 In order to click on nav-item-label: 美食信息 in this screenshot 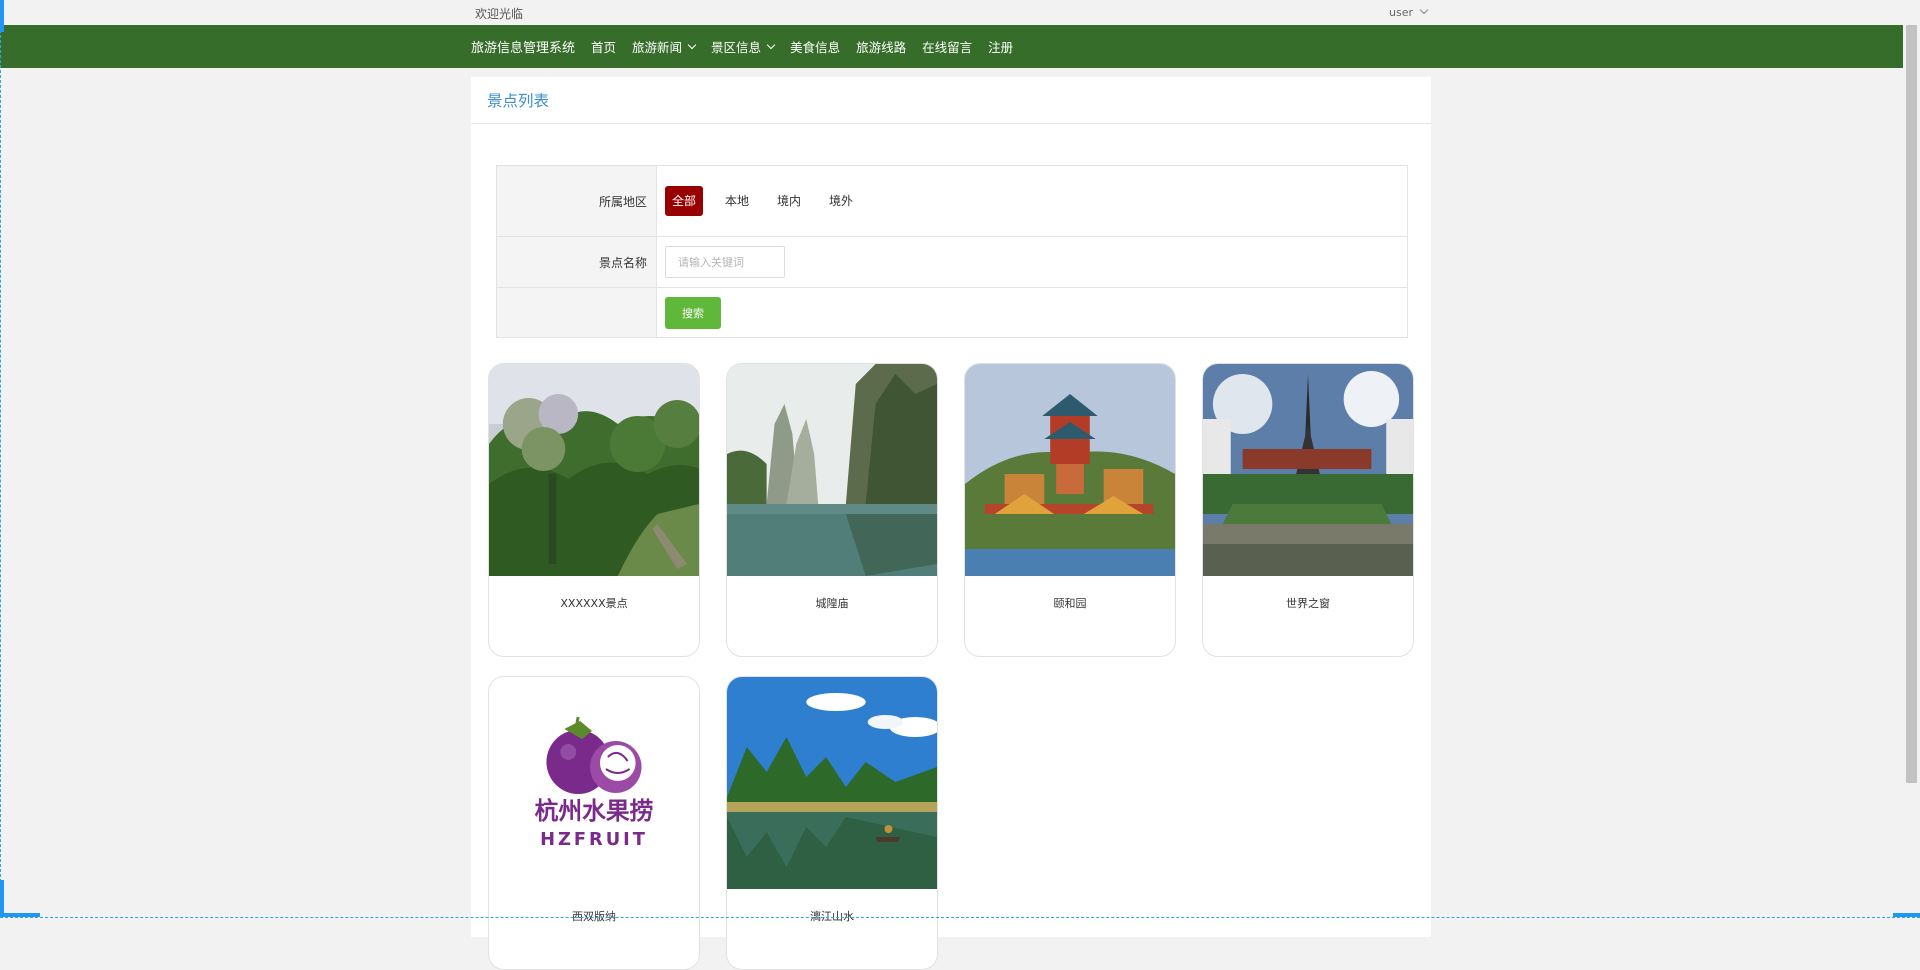, I will do `click(815, 47)`.